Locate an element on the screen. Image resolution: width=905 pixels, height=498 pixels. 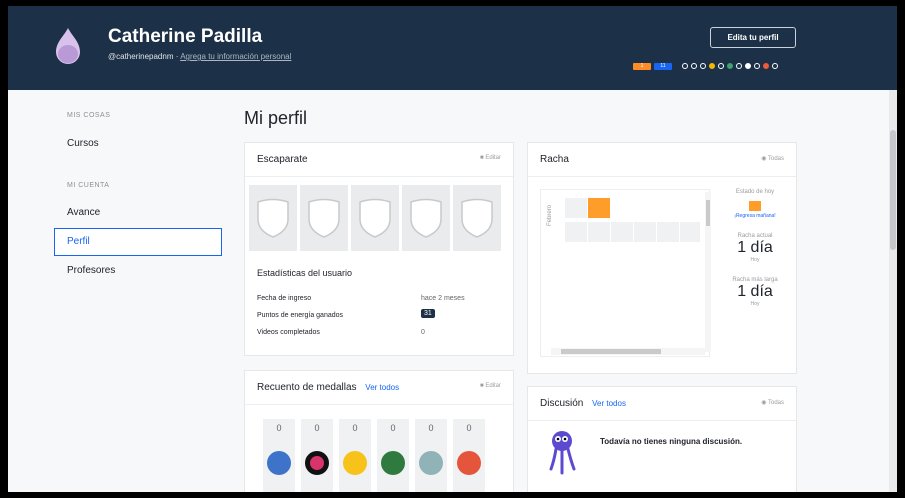
sidebar-heading-mi-cuenta: MI CUENTA is located at coordinates (88, 185).